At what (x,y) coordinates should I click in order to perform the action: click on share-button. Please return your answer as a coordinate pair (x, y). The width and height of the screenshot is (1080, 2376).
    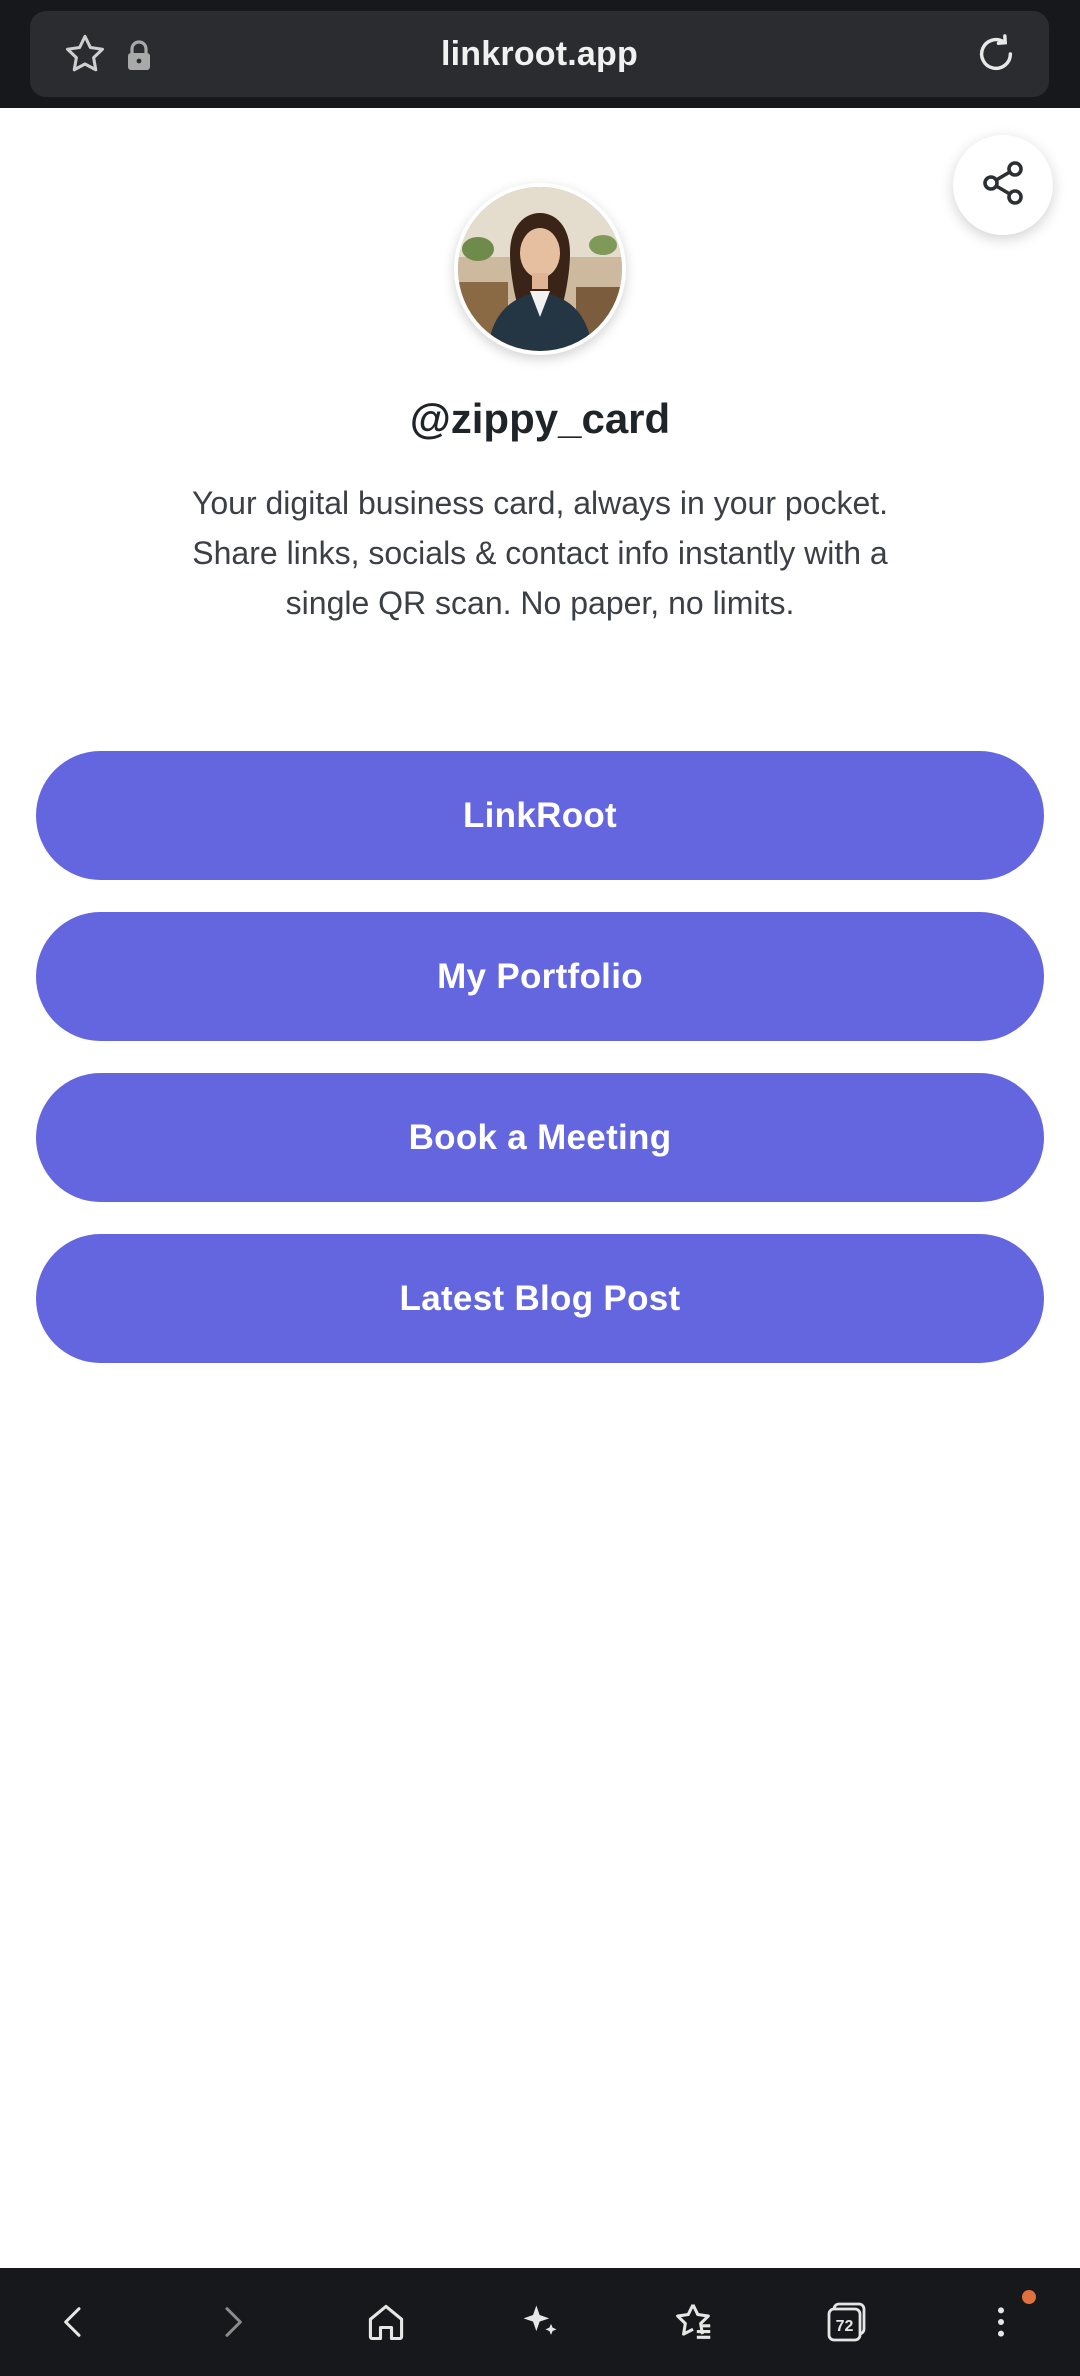
    Looking at the image, I should click on (1003, 185).